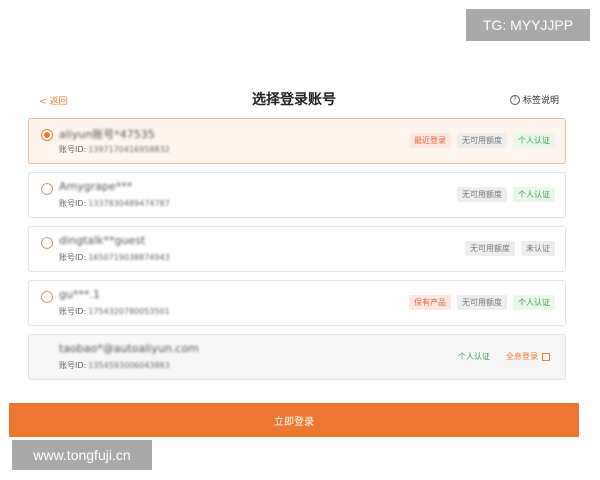 Image resolution: width=600 pixels, height=480 pixels. What do you see at coordinates (96, 186) in the screenshot?
I see `account-name: Amygrape***` at bounding box center [96, 186].